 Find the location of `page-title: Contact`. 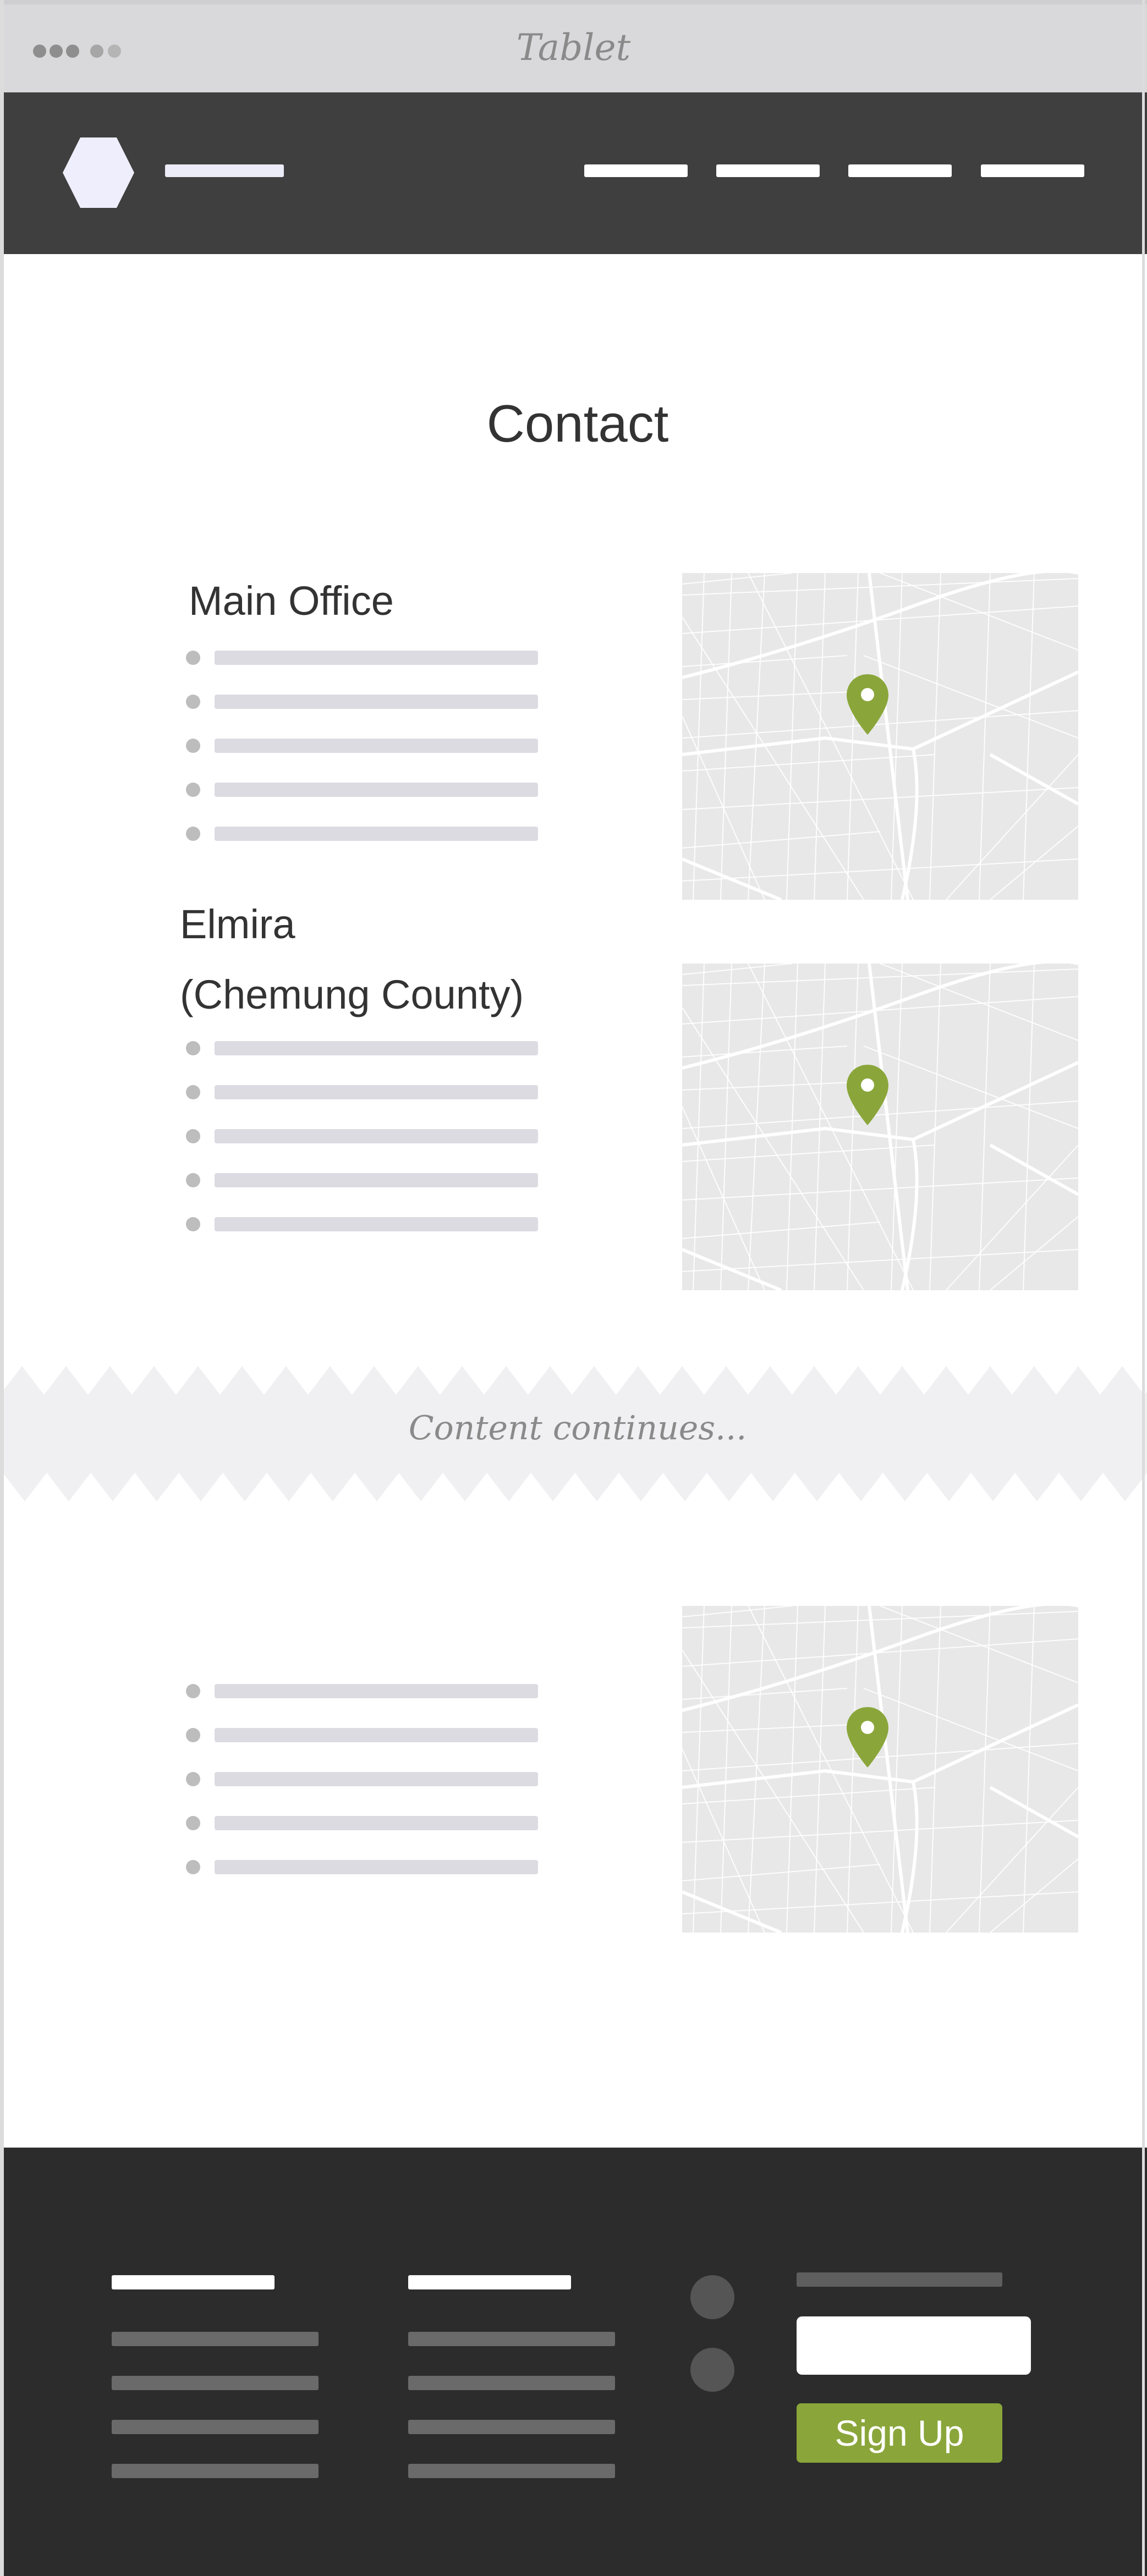

page-title: Contact is located at coordinates (577, 423).